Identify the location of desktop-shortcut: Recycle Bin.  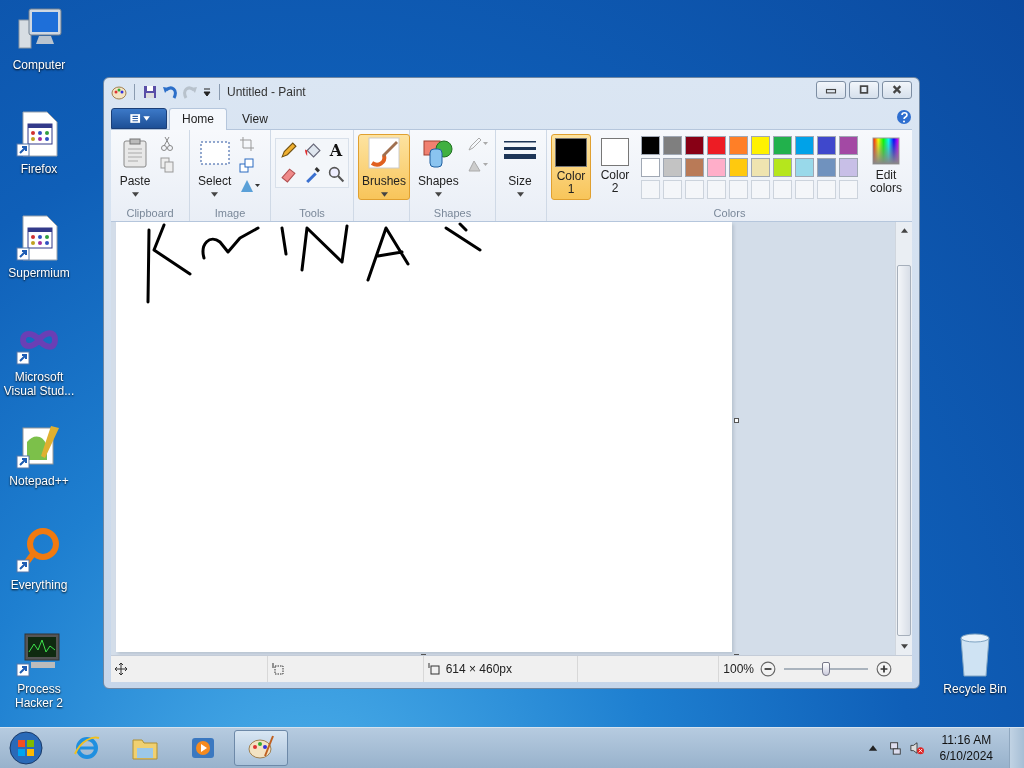
(975, 663).